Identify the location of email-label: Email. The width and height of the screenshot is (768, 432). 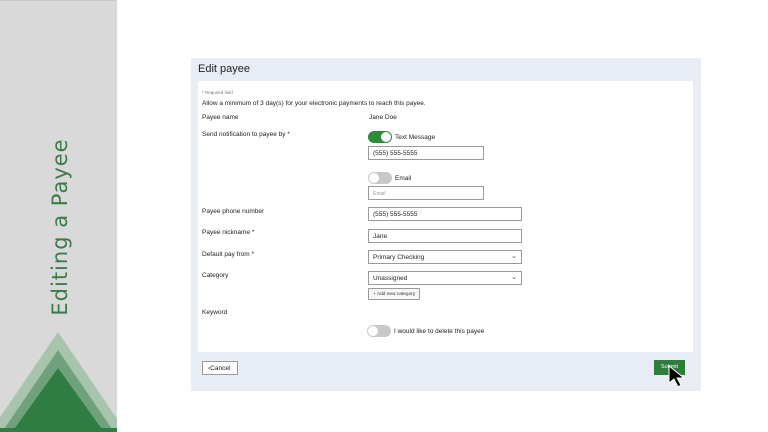
(403, 178).